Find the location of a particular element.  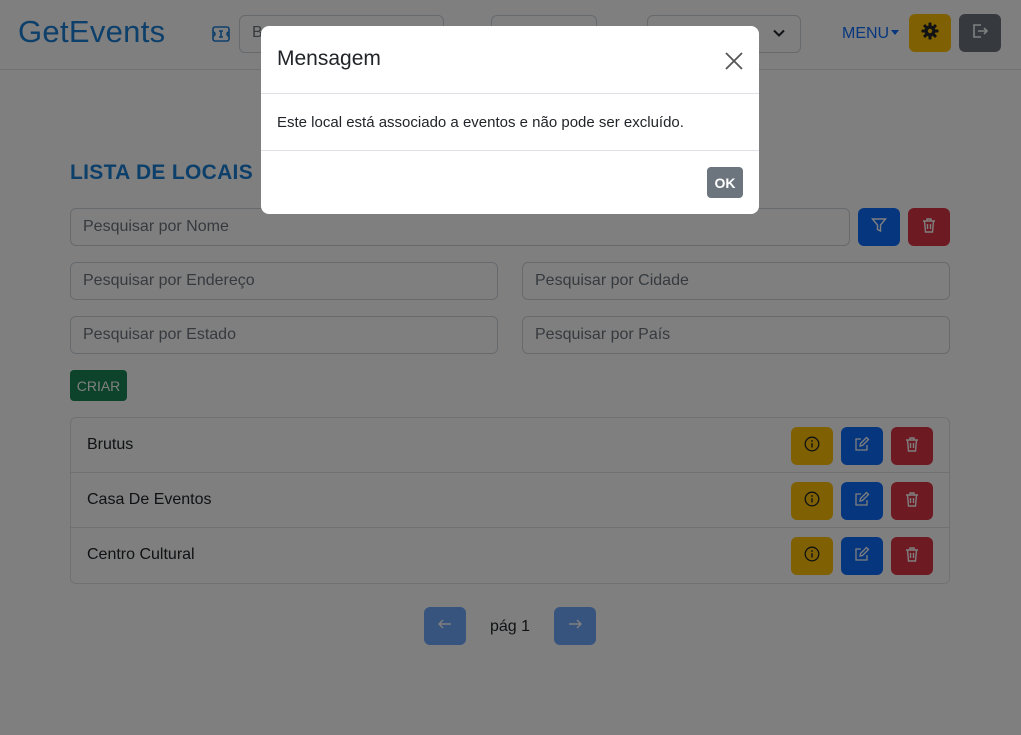

close-icon is located at coordinates (734, 61).